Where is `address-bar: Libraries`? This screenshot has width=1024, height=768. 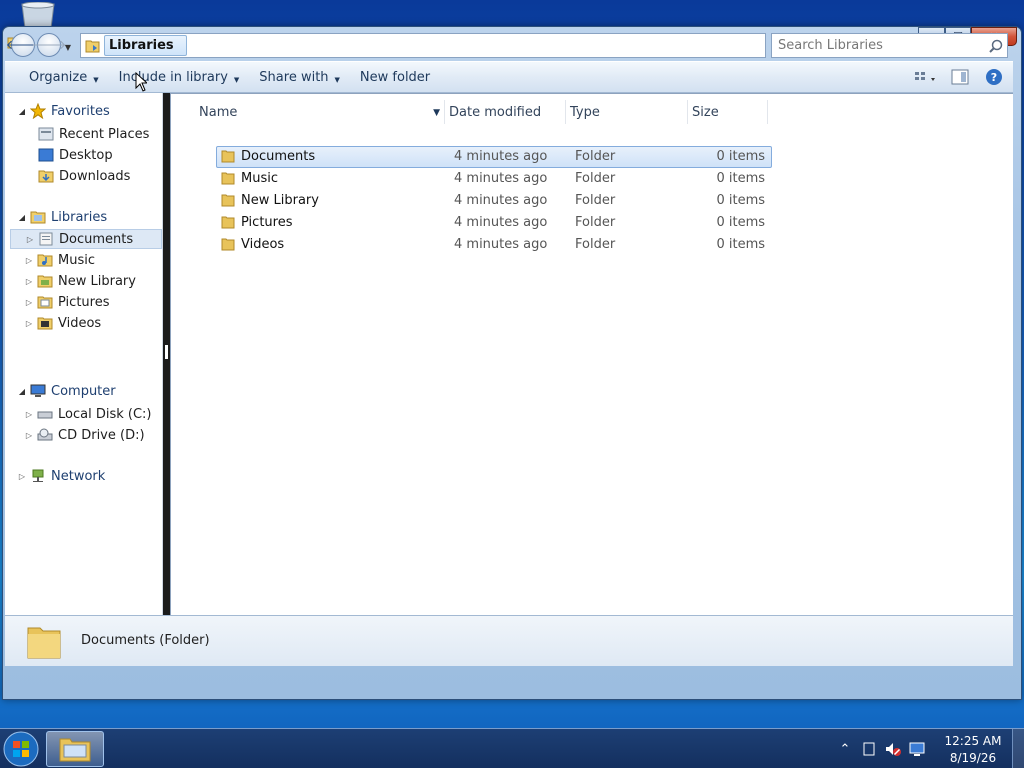 address-bar: Libraries is located at coordinates (423, 45).